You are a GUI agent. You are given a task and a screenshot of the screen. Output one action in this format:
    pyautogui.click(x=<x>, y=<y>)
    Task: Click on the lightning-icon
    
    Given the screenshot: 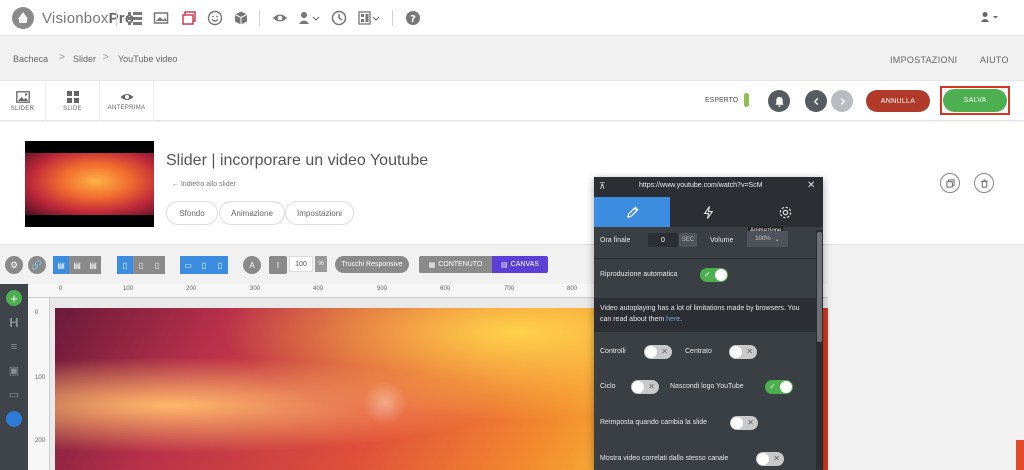 What is the action you would take?
    pyautogui.click(x=708, y=212)
    